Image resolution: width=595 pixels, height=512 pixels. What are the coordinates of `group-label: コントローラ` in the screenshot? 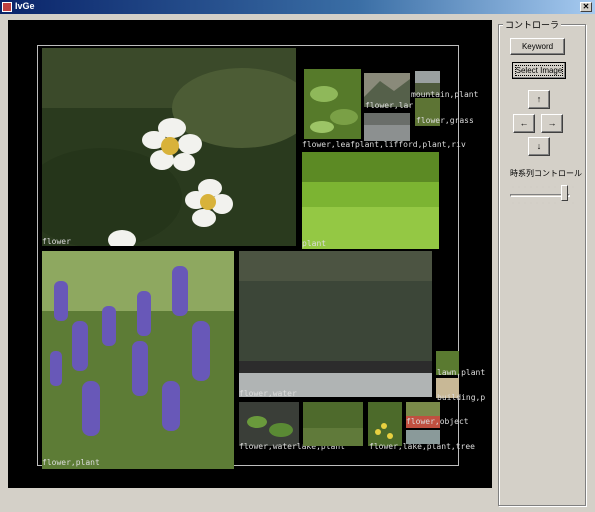 It's located at (532, 24).